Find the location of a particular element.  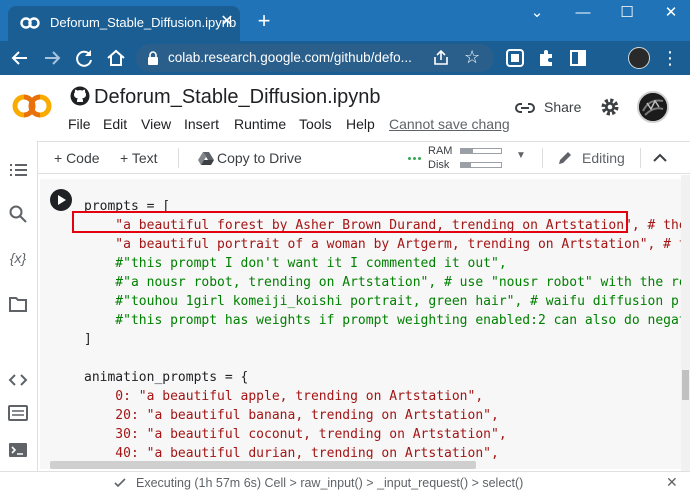

highlight-annotation is located at coordinates (350, 222).